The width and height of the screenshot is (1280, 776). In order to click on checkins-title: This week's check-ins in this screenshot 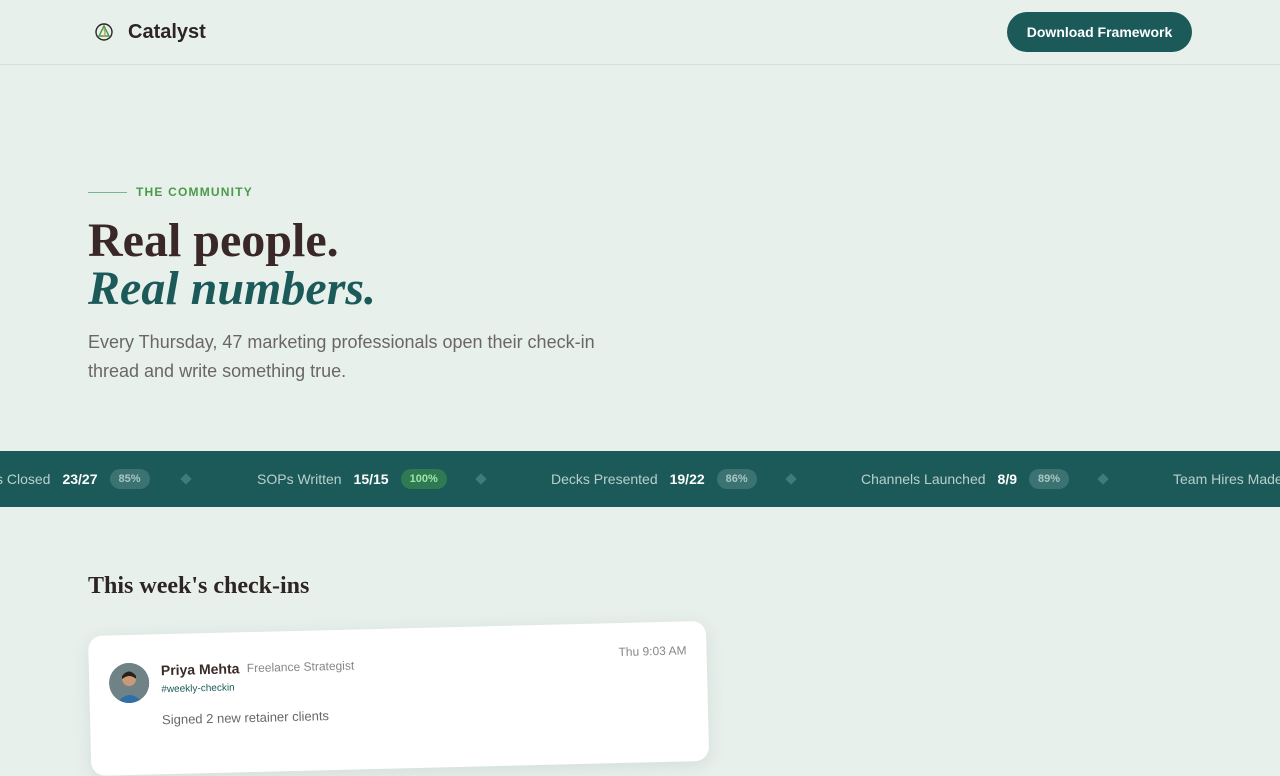, I will do `click(199, 586)`.